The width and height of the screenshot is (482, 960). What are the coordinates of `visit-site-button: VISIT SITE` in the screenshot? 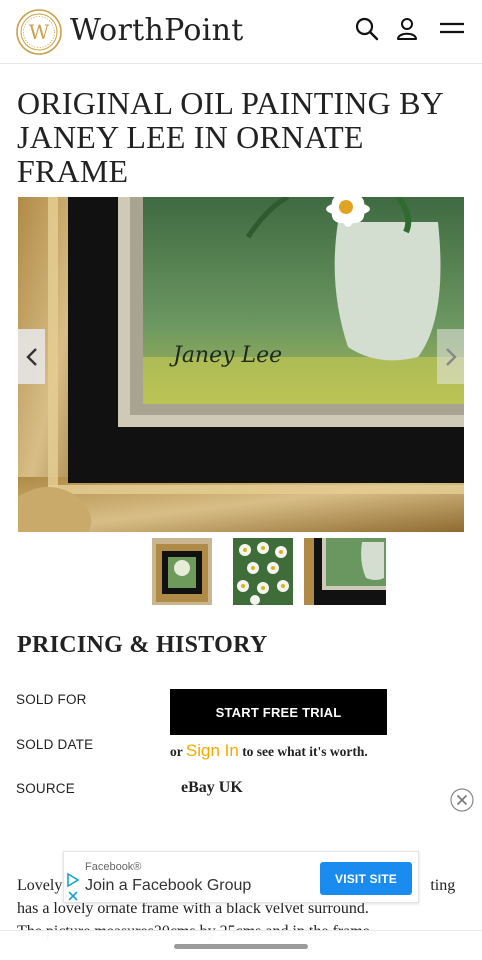 It's located at (366, 878).